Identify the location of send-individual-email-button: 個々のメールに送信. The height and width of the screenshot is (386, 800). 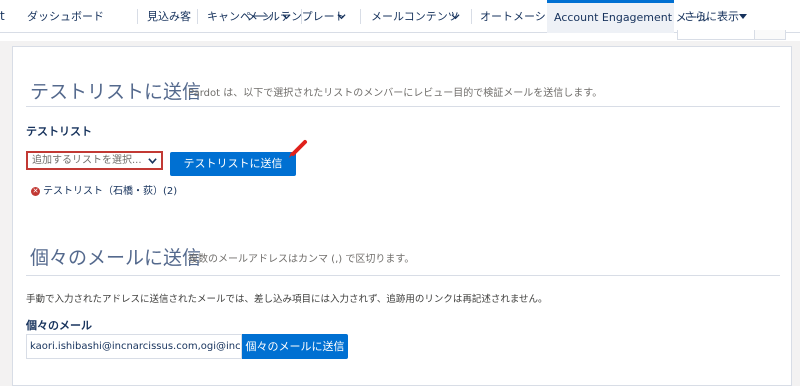
(295, 346).